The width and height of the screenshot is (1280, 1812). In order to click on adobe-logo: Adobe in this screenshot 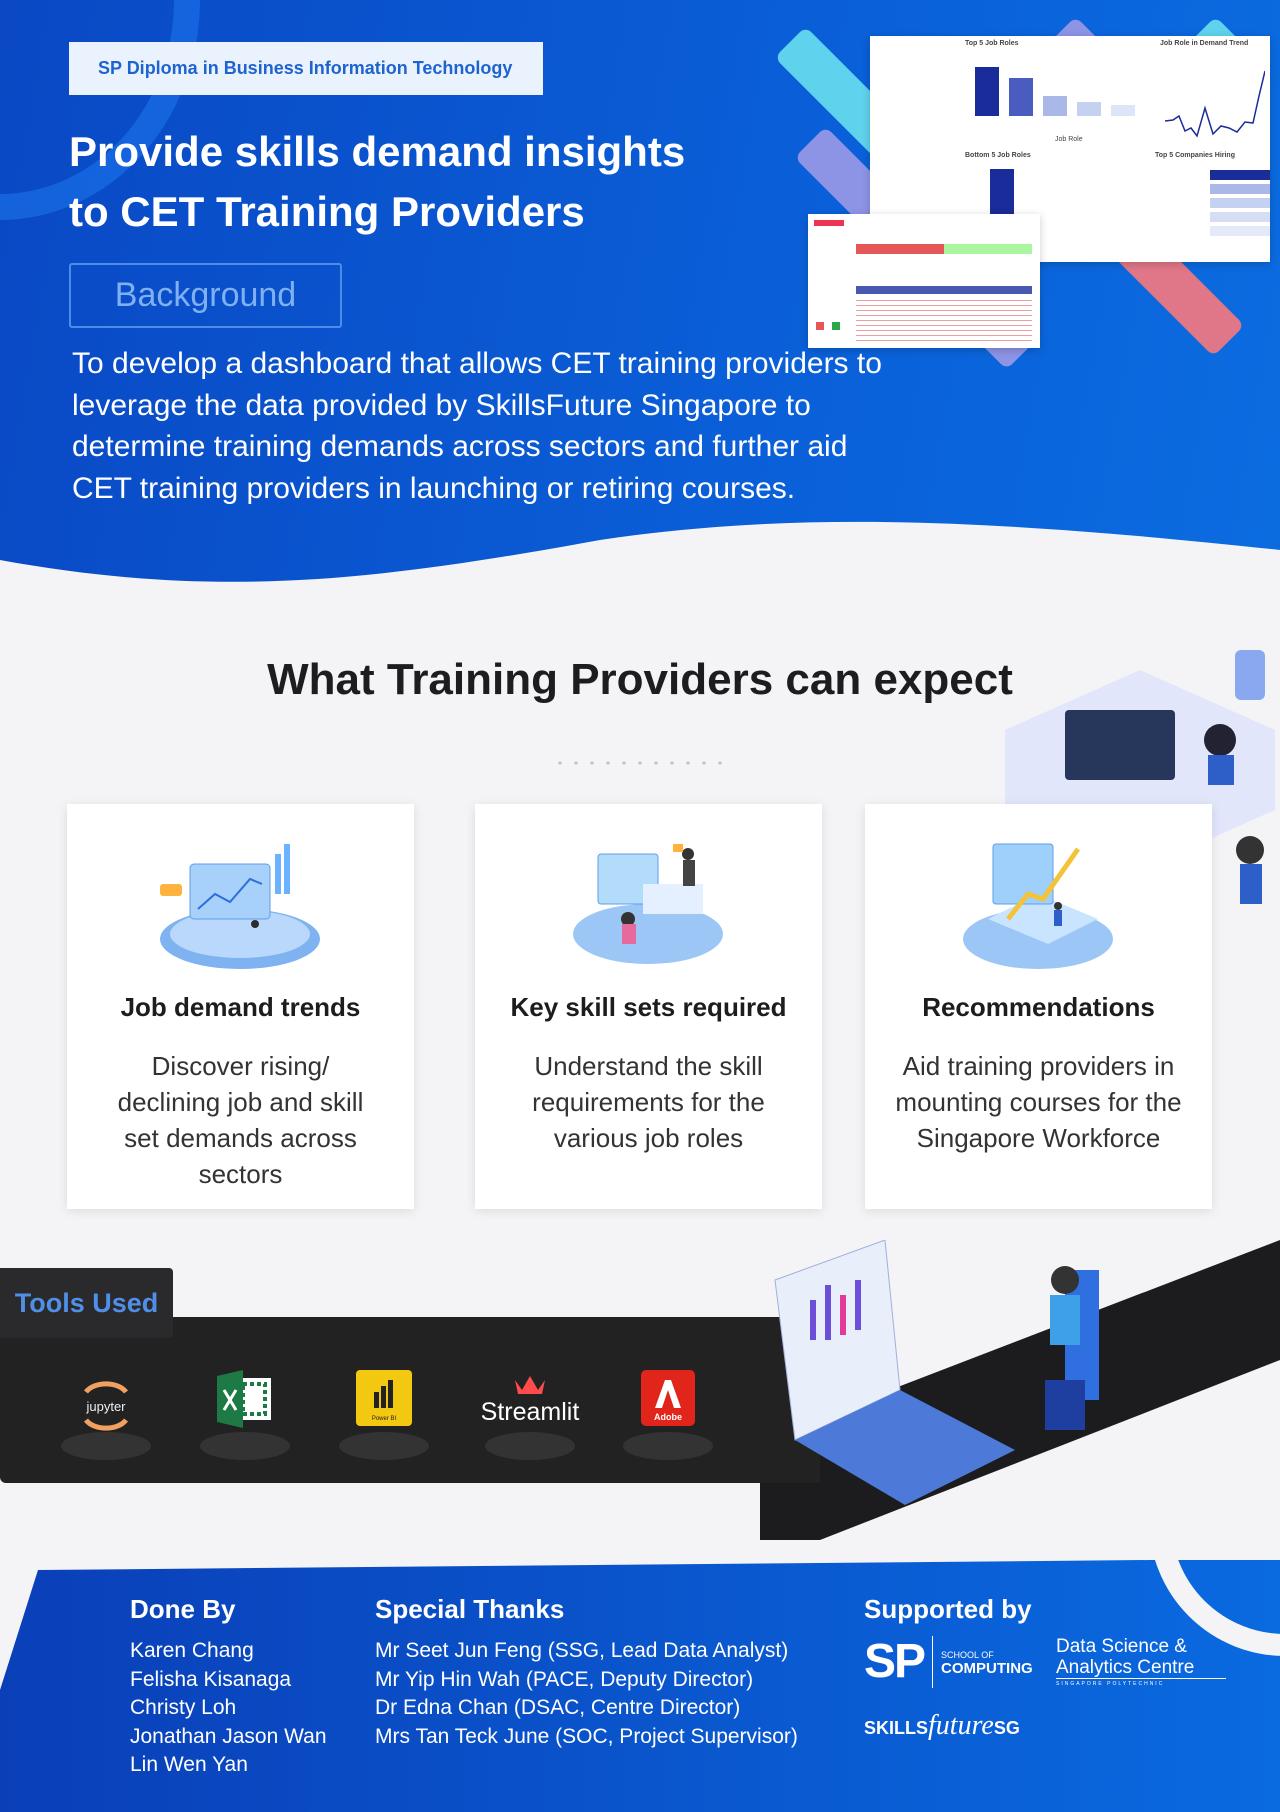, I will do `click(668, 1398)`.